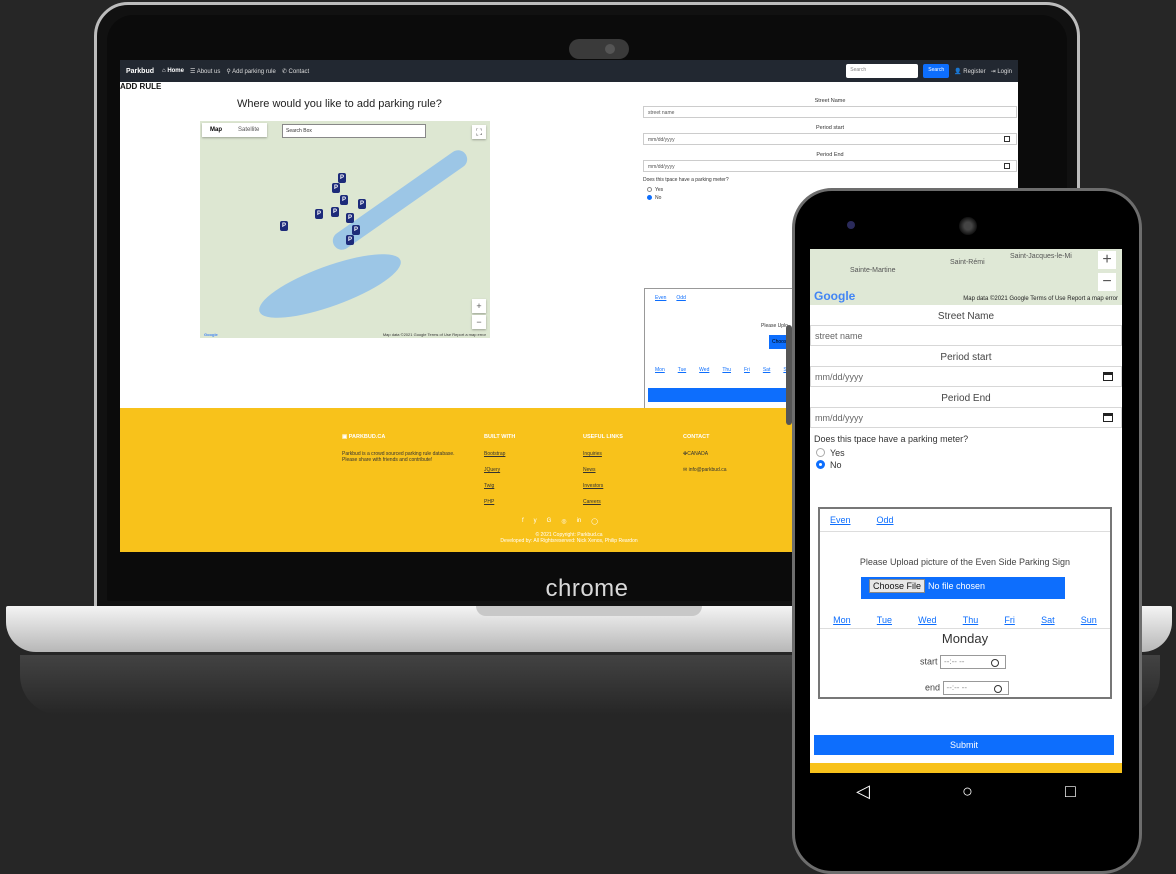 The image size is (1176, 874). Describe the element at coordinates (774, 326) in the screenshot. I see `upload-instructions: Please Uplo` at that location.